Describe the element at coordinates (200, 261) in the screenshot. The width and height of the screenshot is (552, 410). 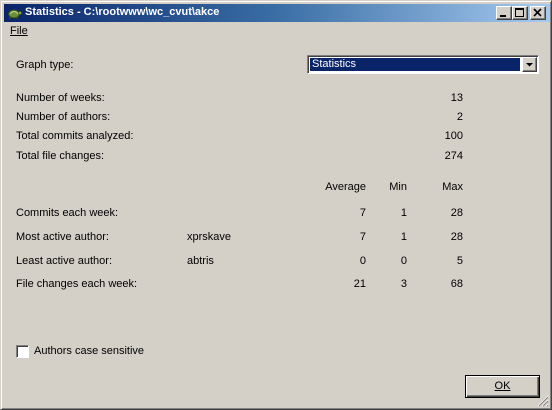
I see `row-author-least-active: abtris` at that location.